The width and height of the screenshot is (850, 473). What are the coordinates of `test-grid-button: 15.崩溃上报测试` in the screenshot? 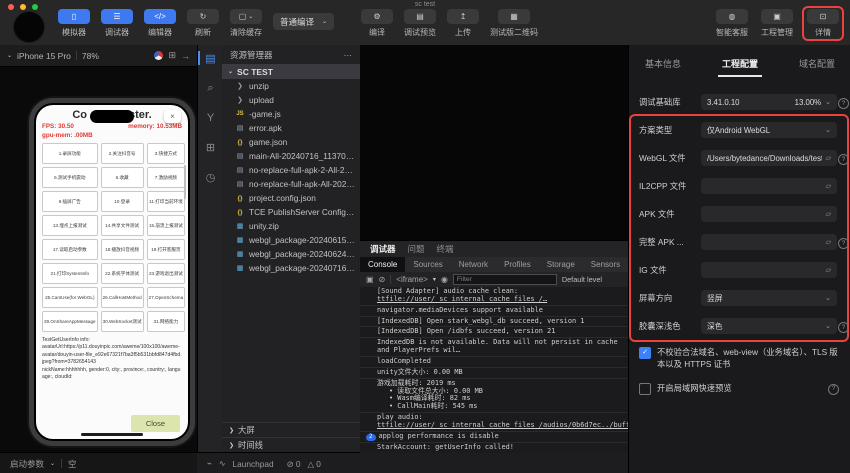 It's located at (166, 225).